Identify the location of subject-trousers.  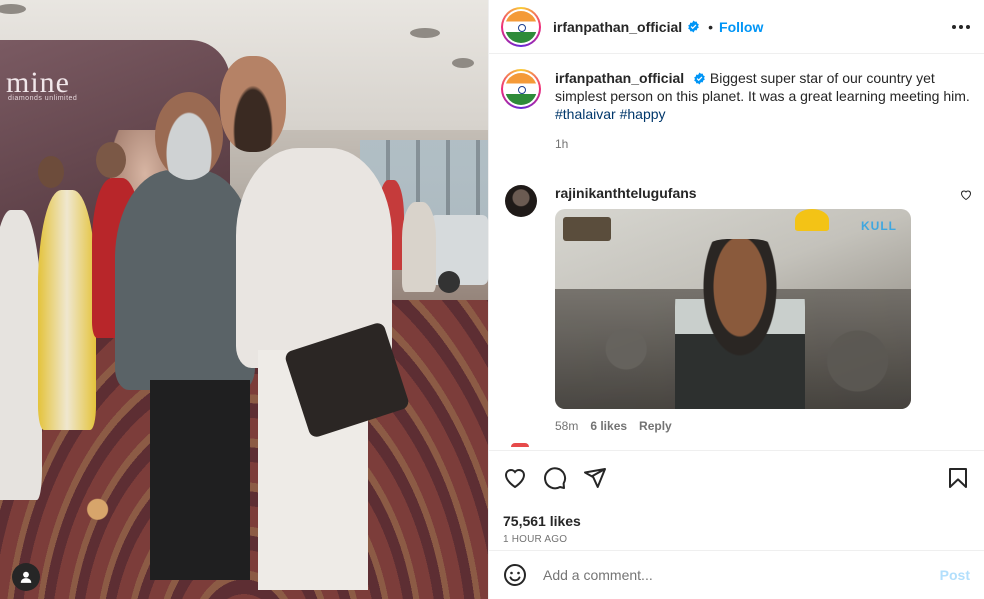
(200, 480).